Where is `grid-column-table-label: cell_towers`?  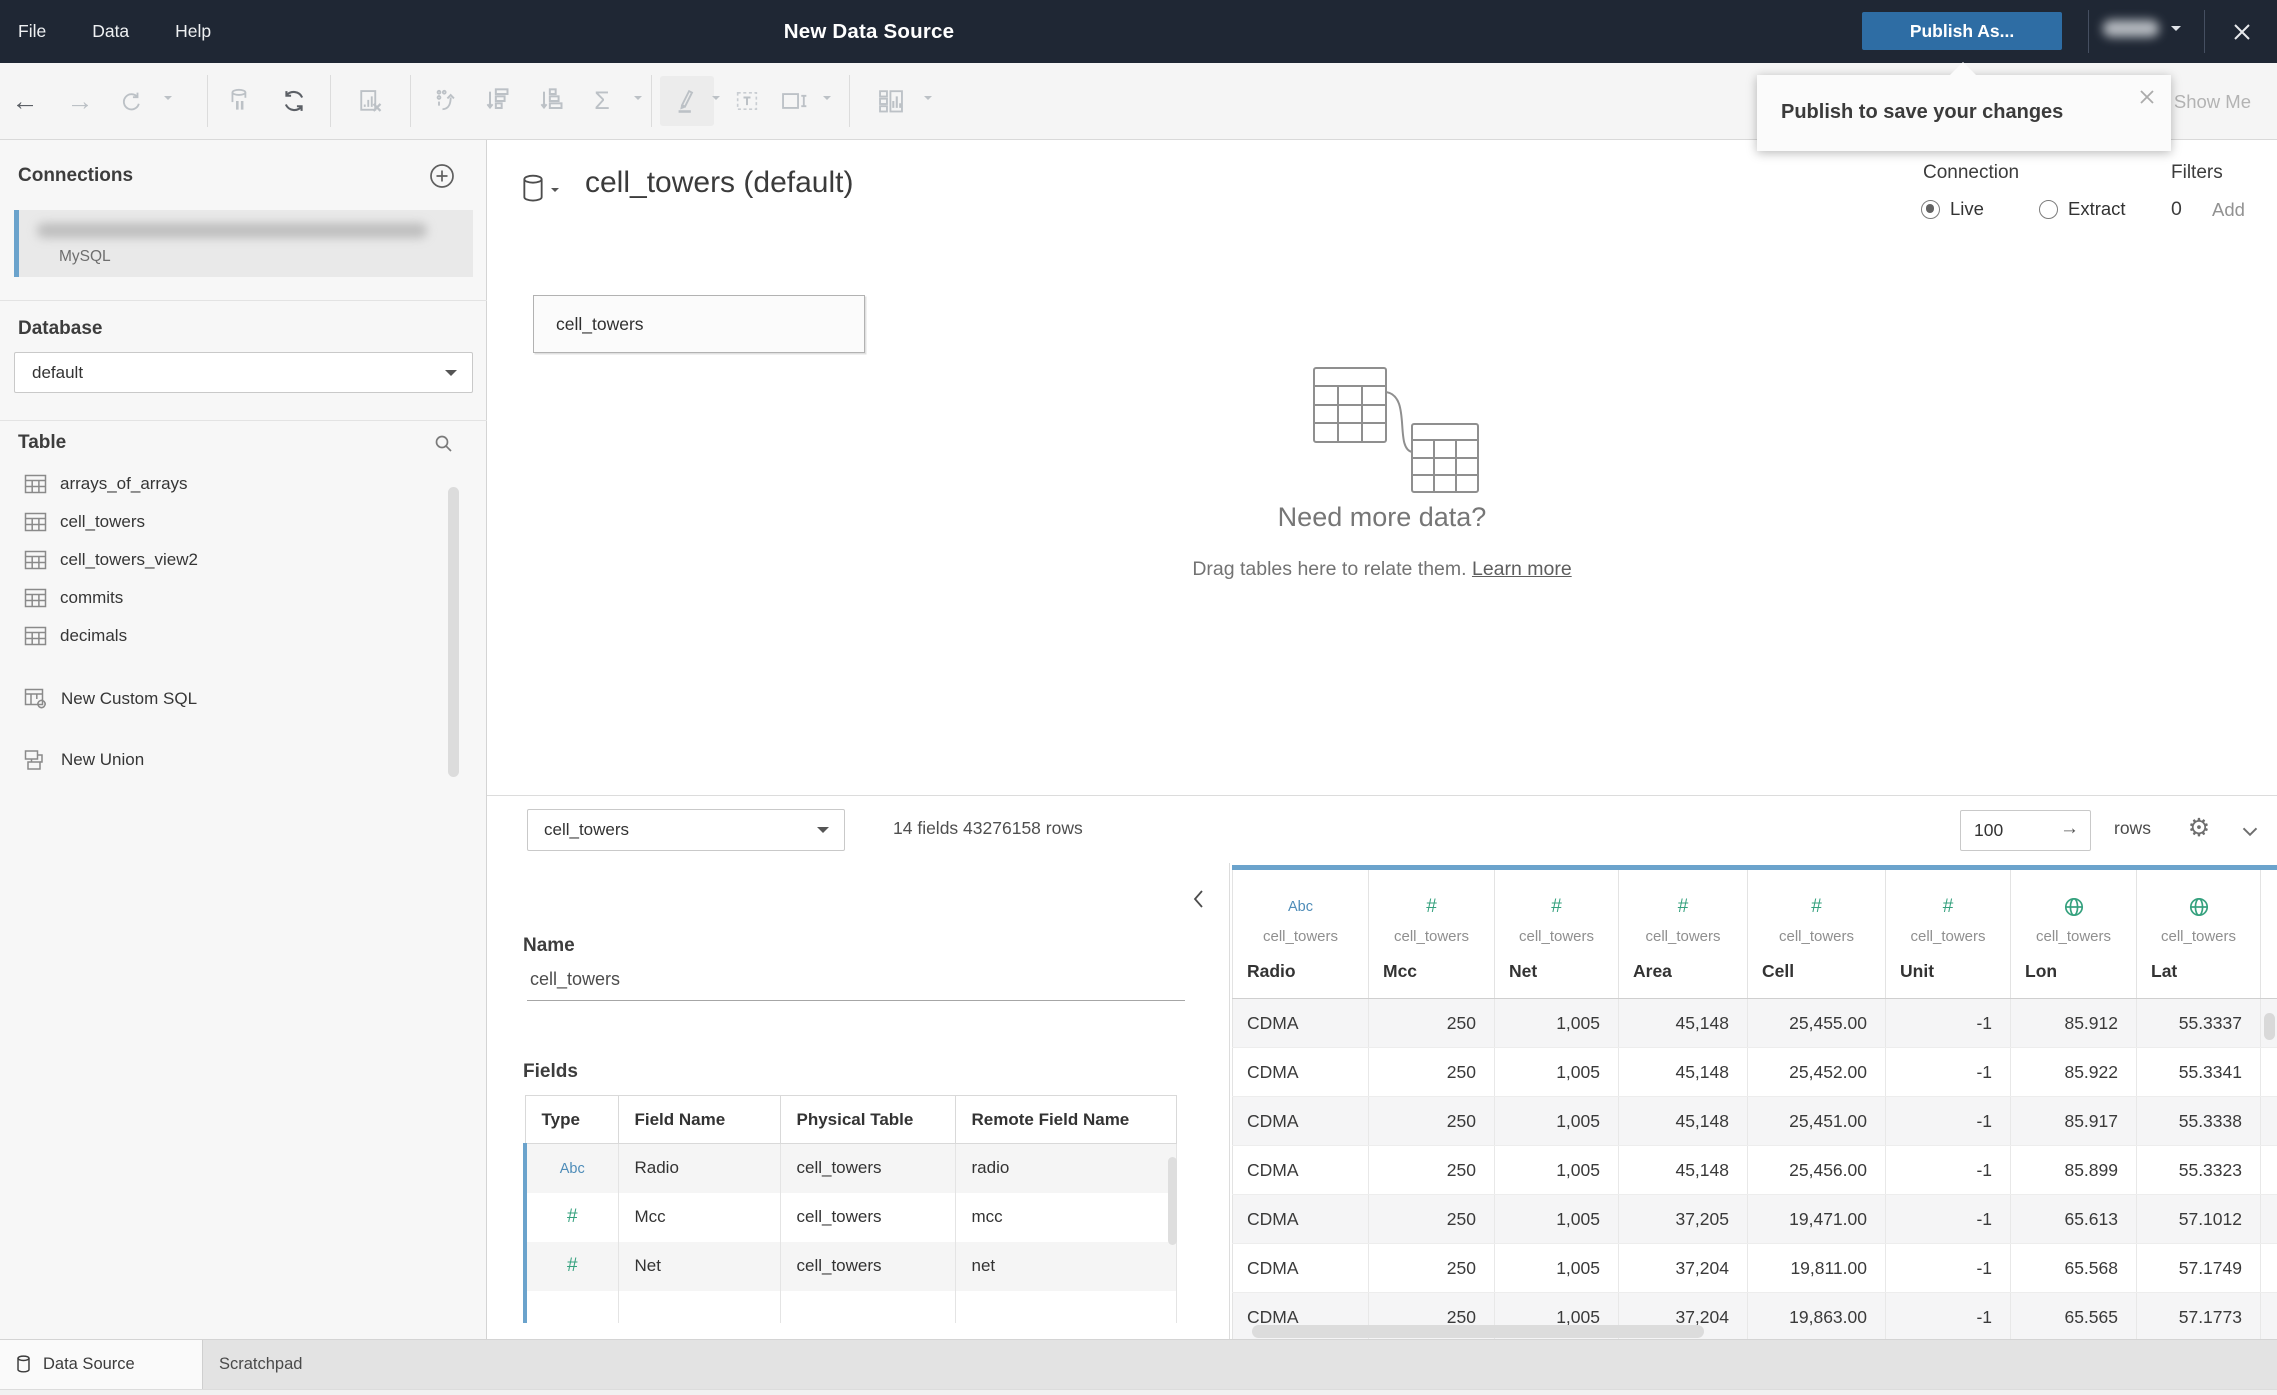 grid-column-table-label: cell_towers is located at coordinates (1948, 936).